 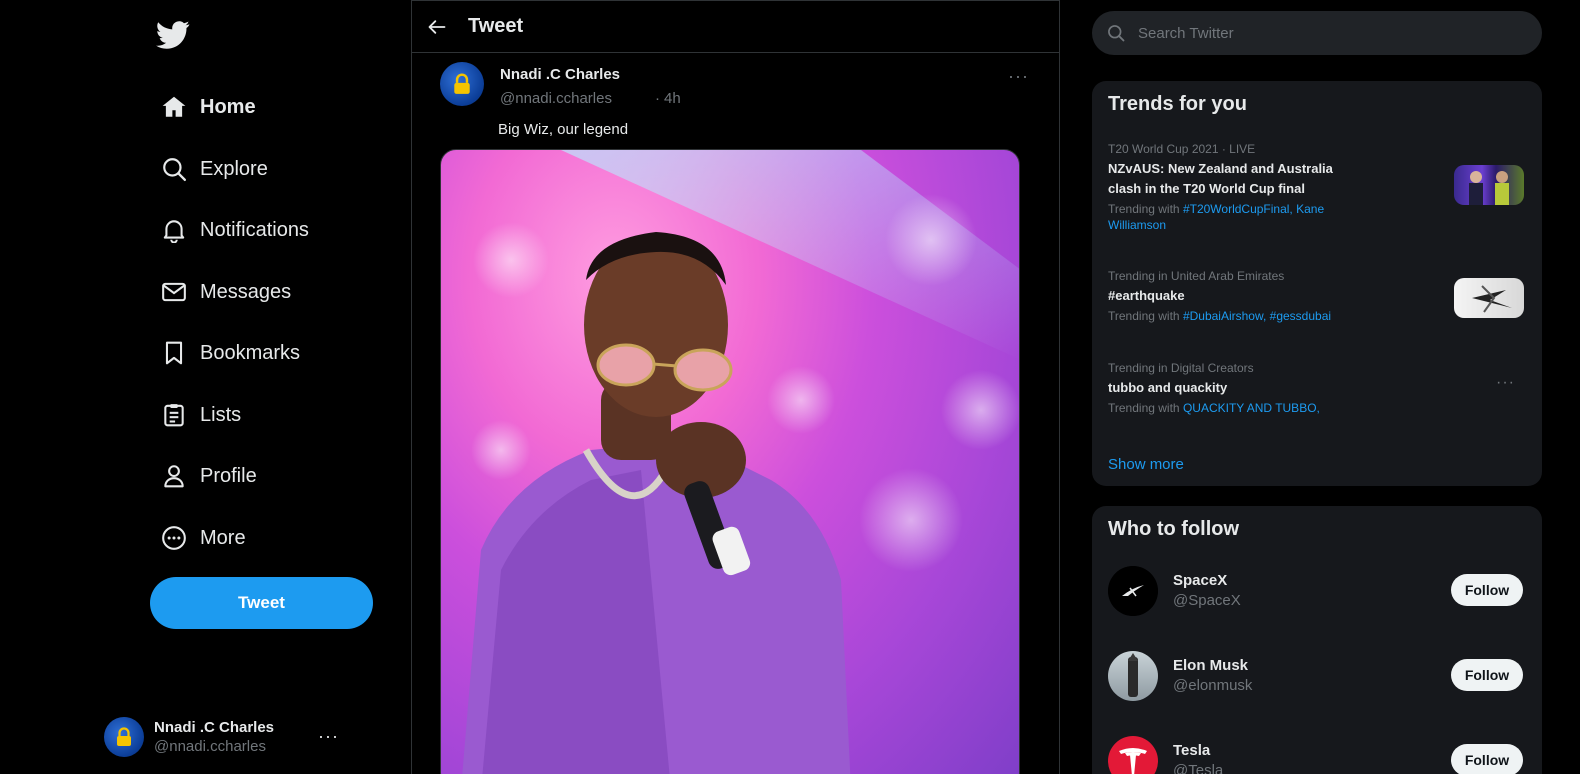 I want to click on follow-name: Tesla, so click(x=1192, y=750).